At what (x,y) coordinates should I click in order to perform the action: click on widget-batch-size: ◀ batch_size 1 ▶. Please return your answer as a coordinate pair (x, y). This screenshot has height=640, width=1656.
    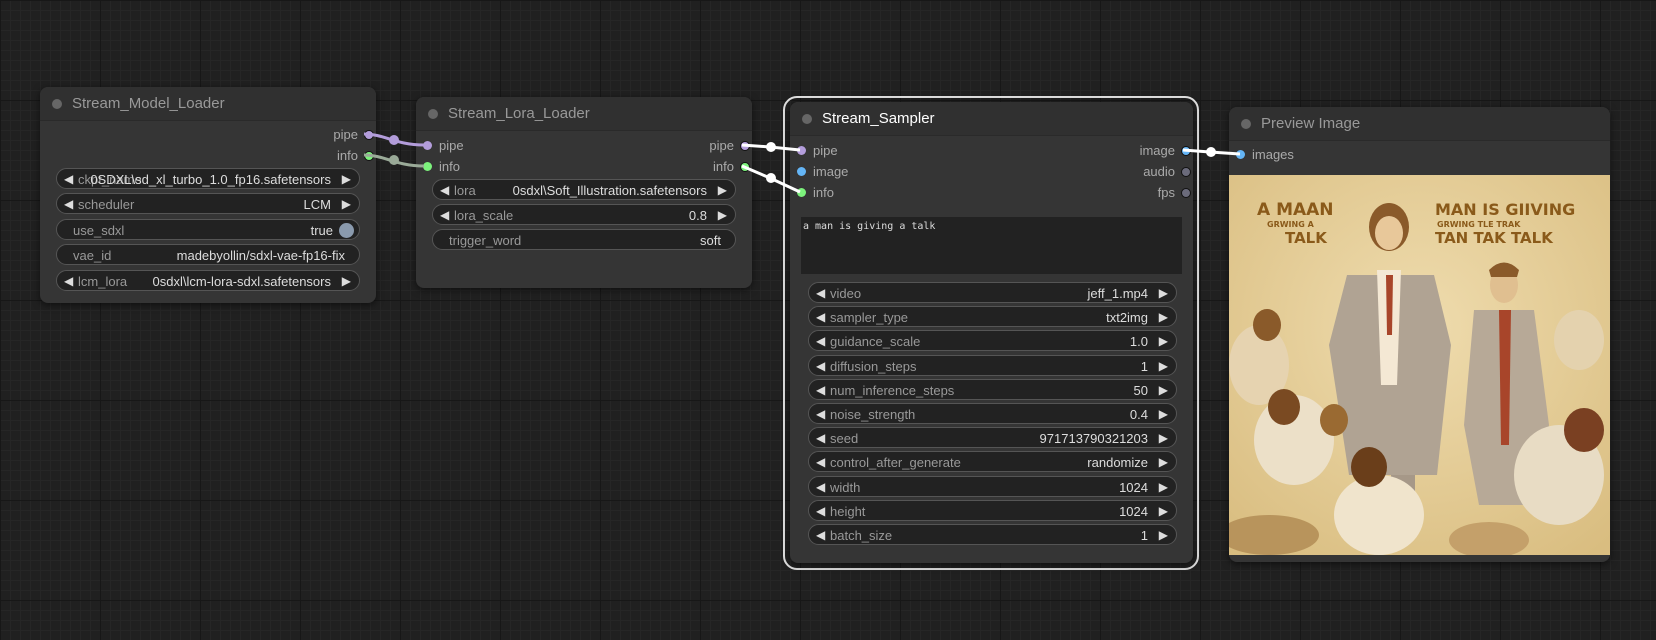
    Looking at the image, I should click on (992, 534).